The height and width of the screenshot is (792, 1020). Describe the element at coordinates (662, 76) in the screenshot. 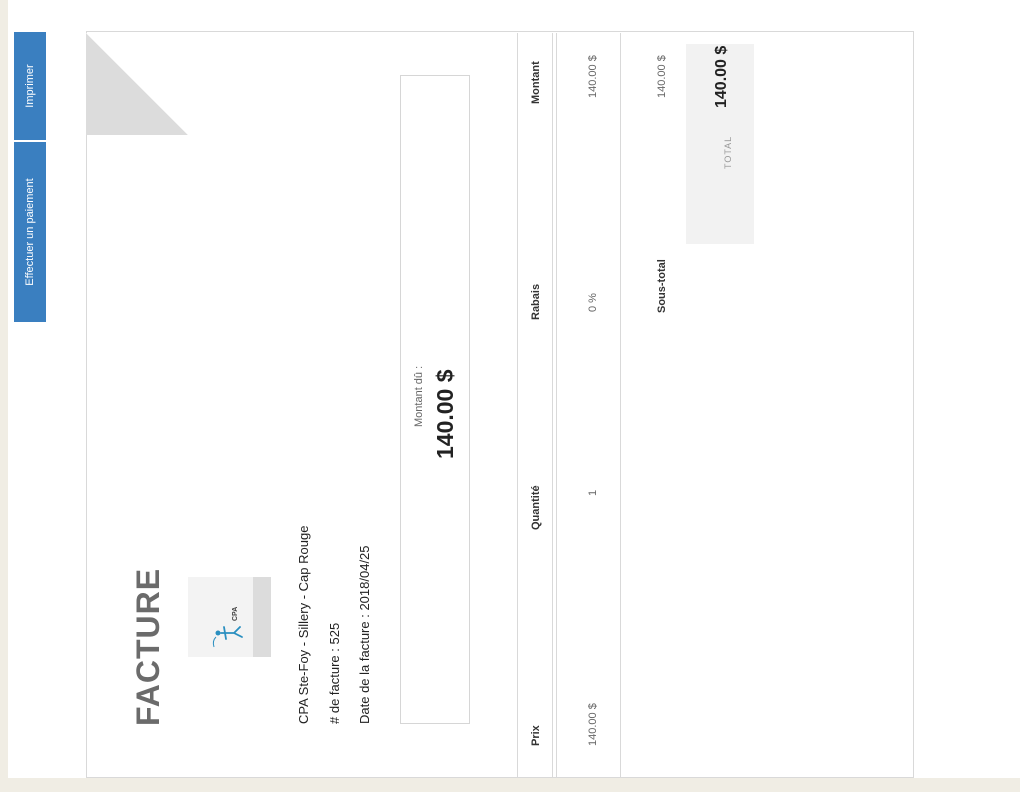

I see `subtotal-value: 140.00 $` at that location.